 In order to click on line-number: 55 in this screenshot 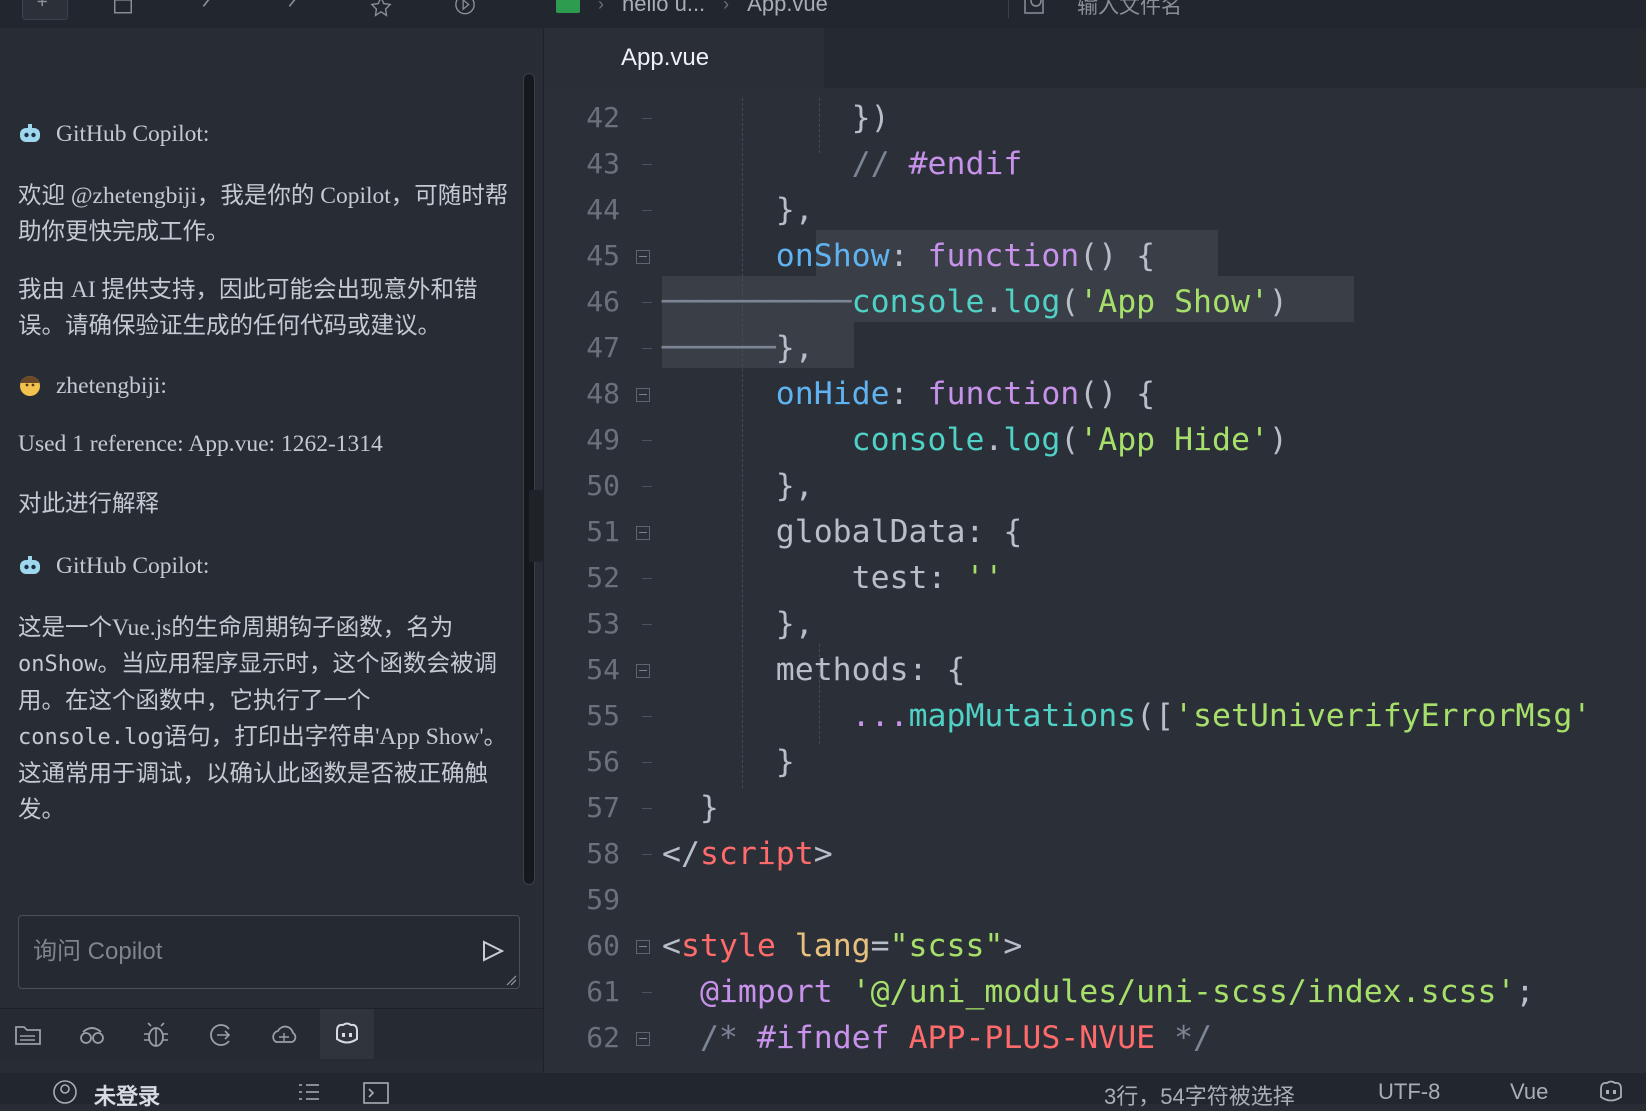, I will do `click(603, 715)`.